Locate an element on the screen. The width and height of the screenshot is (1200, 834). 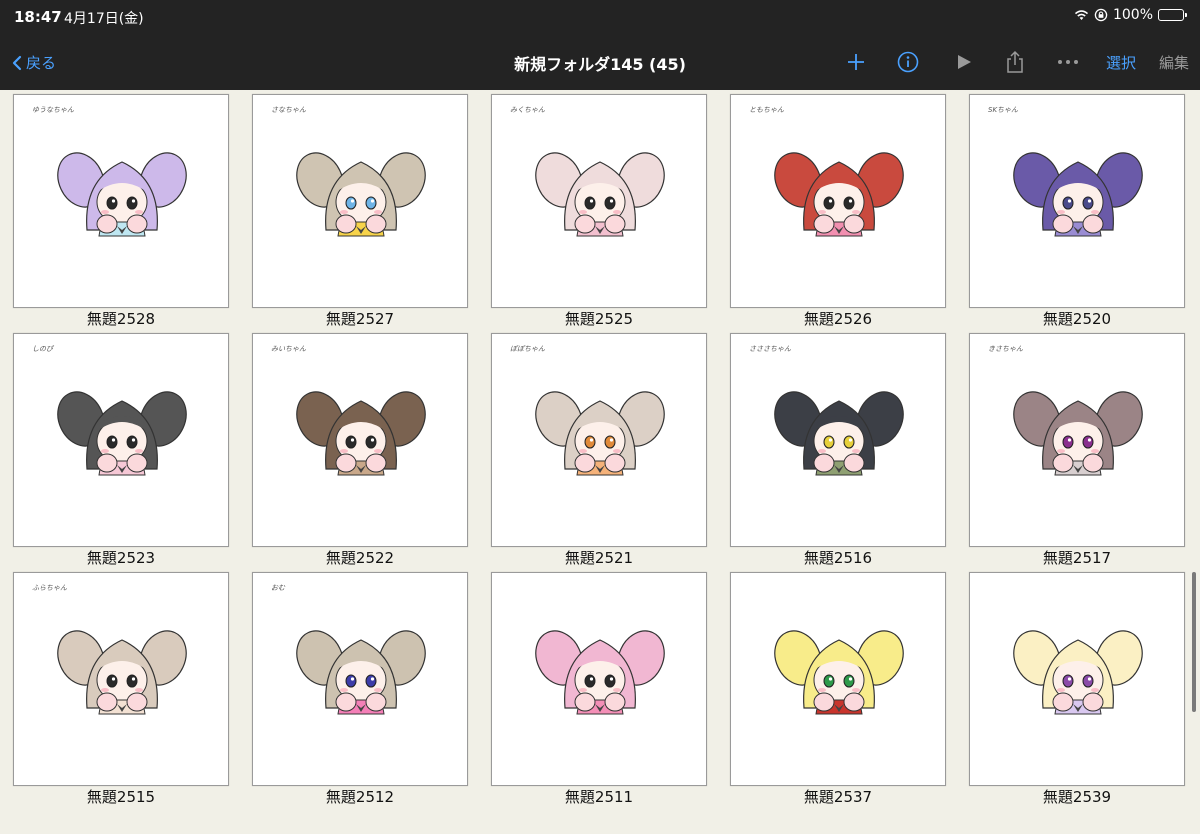
ellipsis-icon is located at coordinates (1068, 62).